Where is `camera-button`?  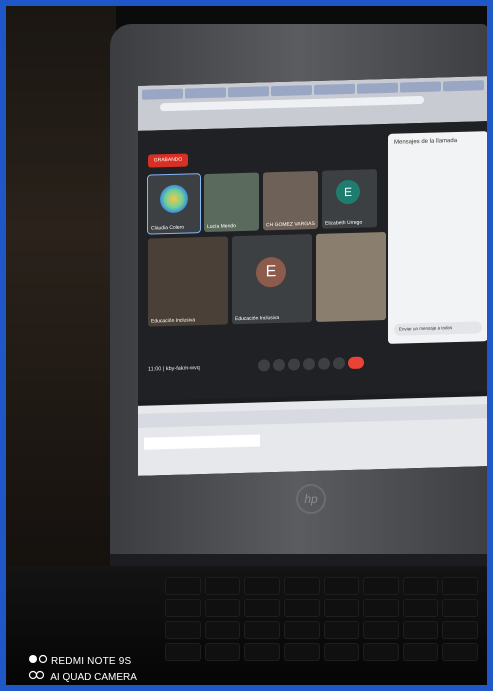 camera-button is located at coordinates (279, 365).